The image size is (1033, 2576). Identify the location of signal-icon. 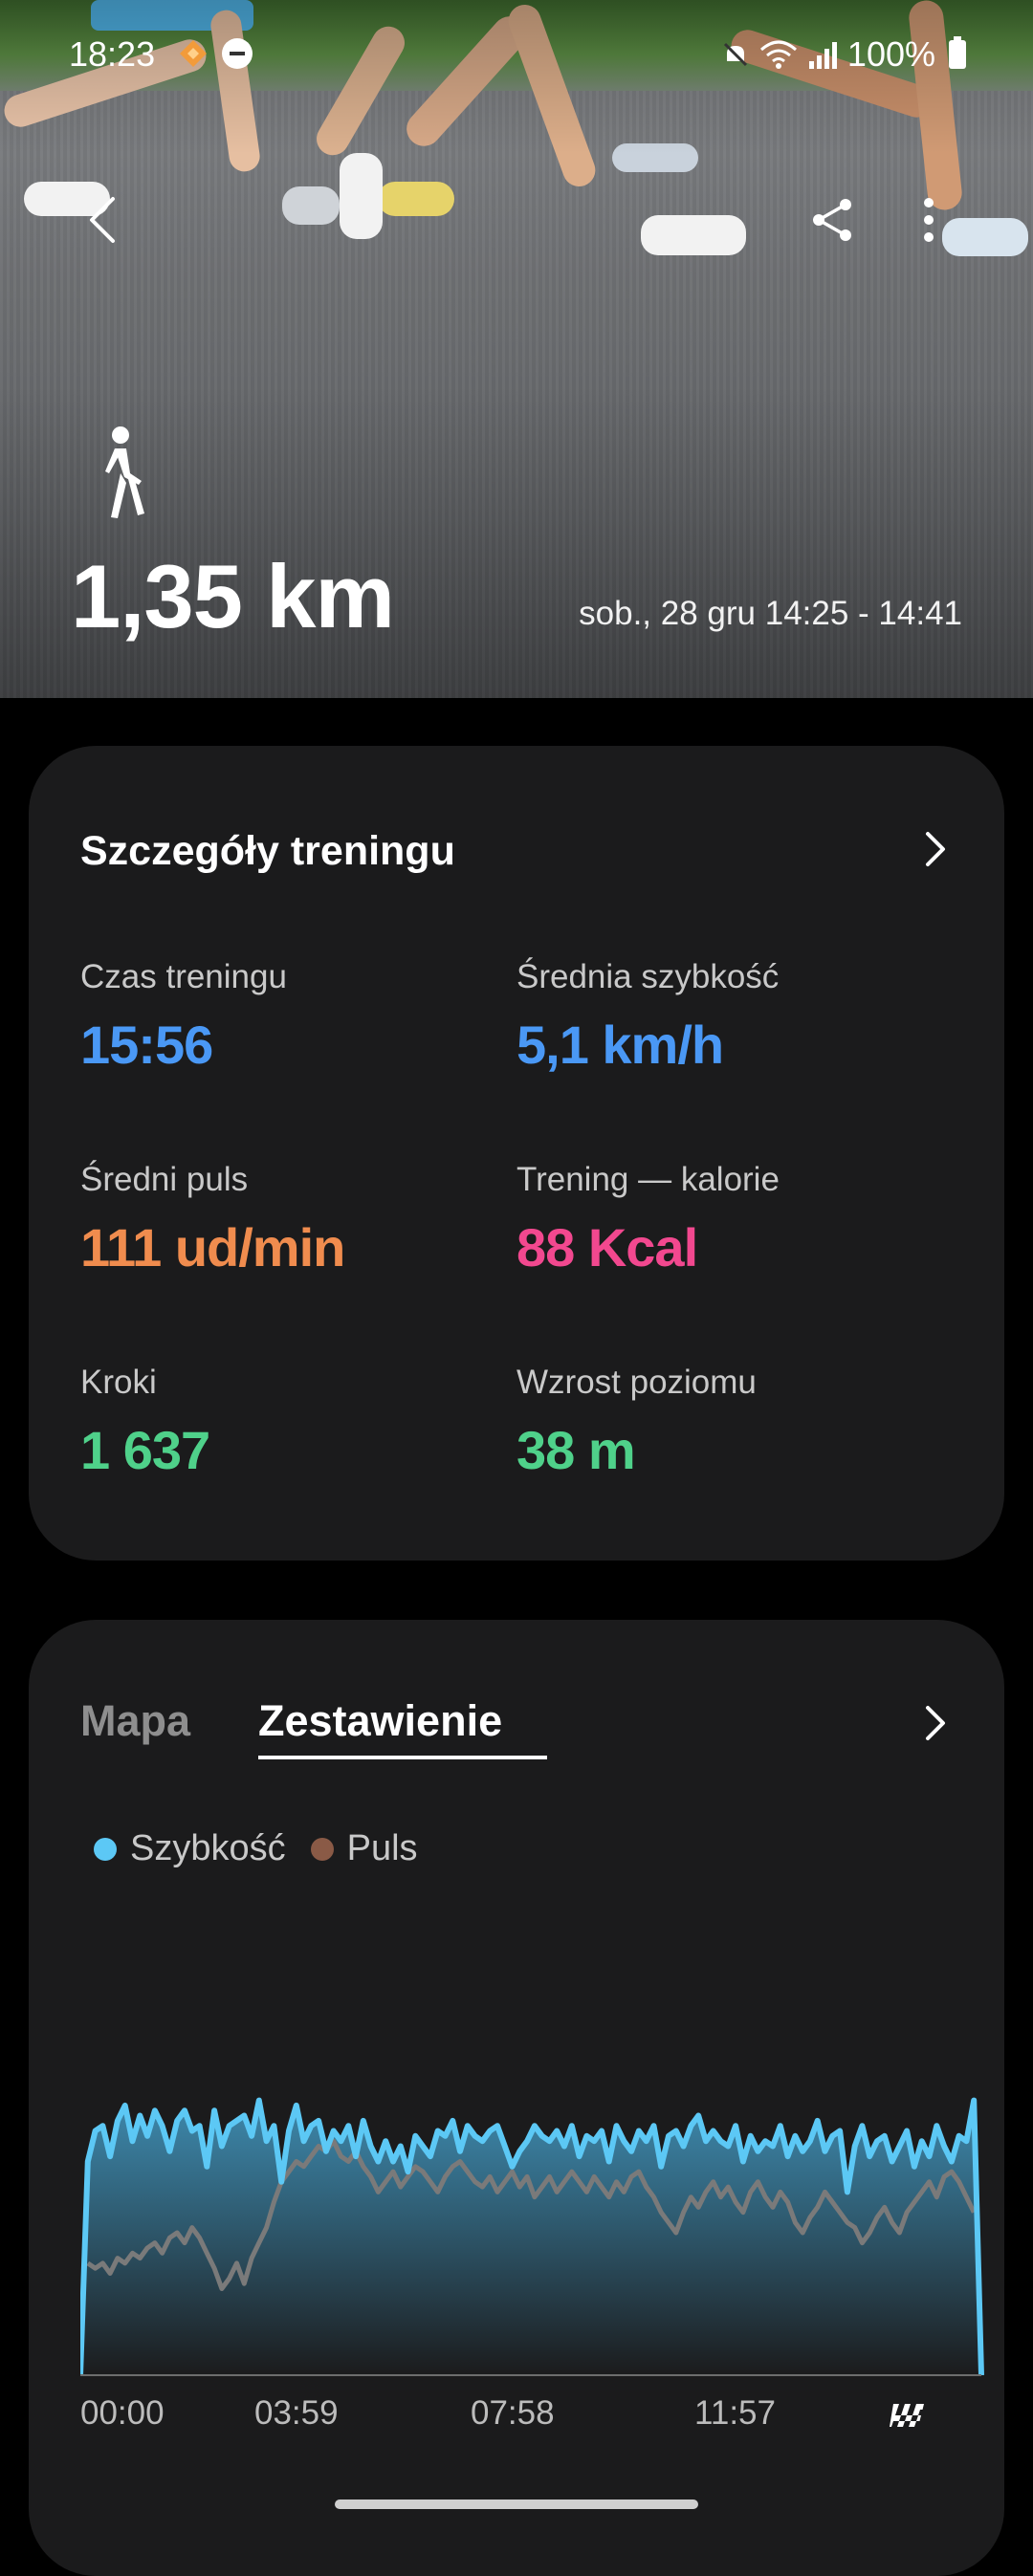
(822, 55).